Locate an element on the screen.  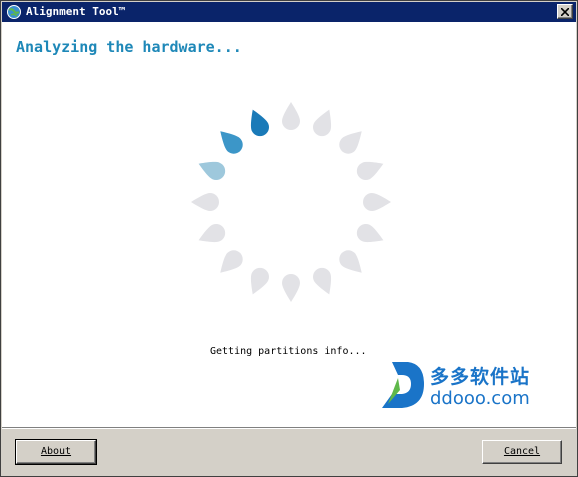
watermark-en-text: ddooo.com is located at coordinates (480, 398).